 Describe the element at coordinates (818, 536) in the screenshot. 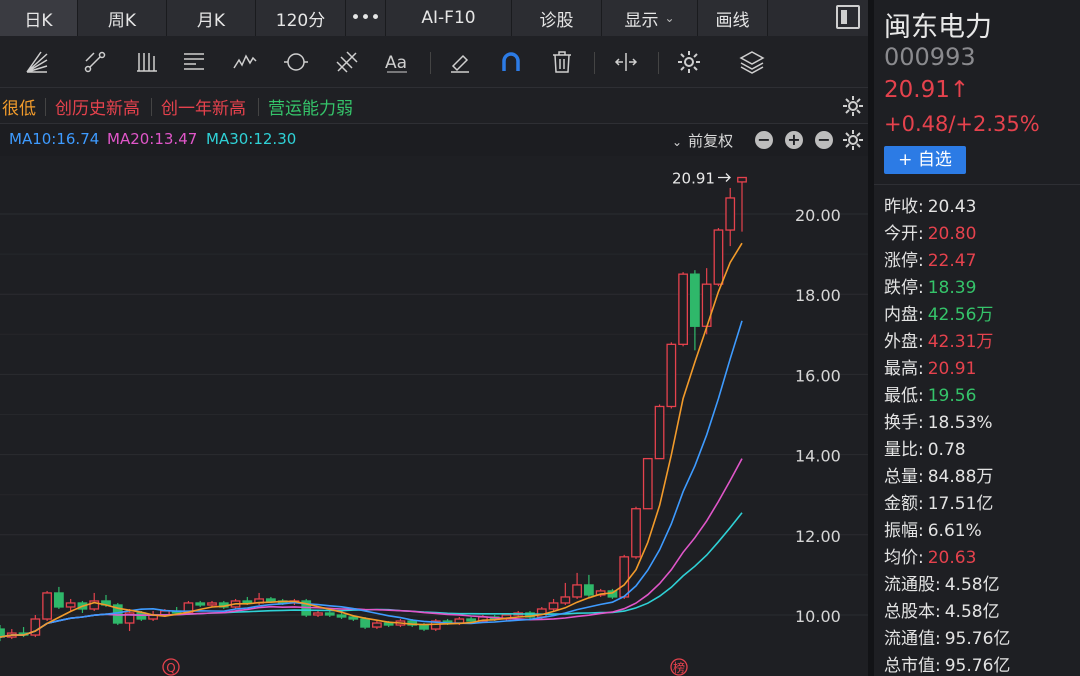

I see `y-tick-label: 12.00` at that location.